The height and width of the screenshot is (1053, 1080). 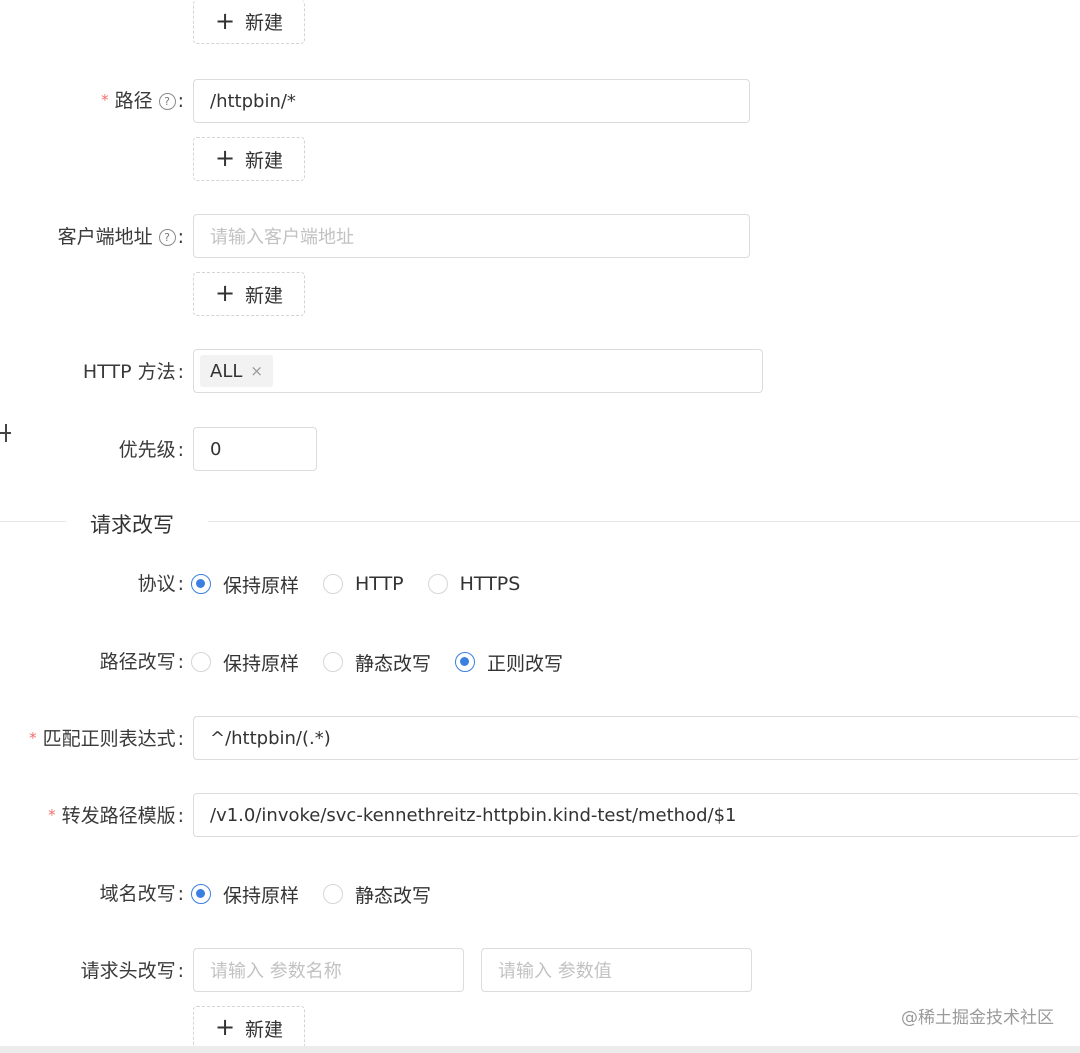 I want to click on client-address-label: 客户端地址 ? :, so click(x=120, y=237).